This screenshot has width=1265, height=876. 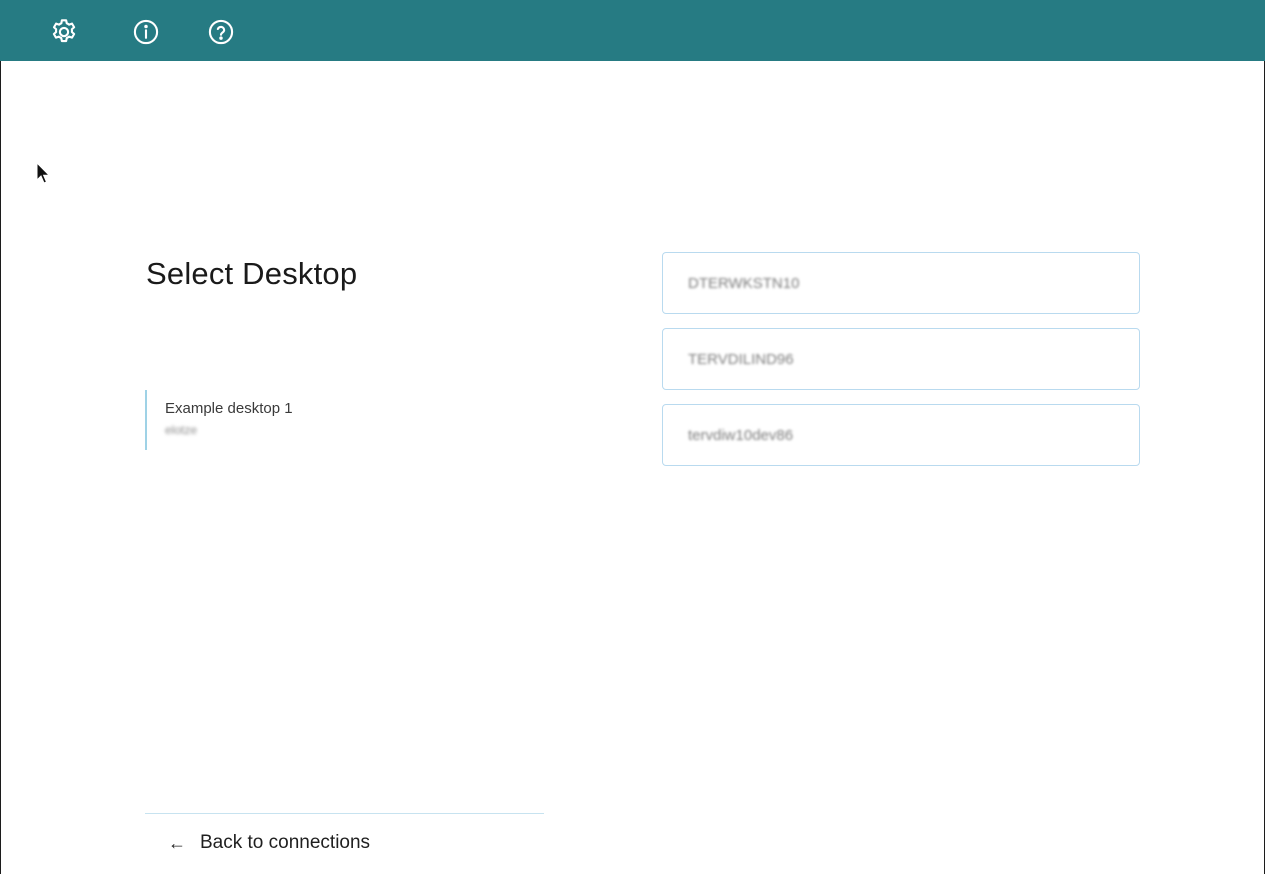 What do you see at coordinates (744, 283) in the screenshot?
I see `host-label: DTERWKSTN10` at bounding box center [744, 283].